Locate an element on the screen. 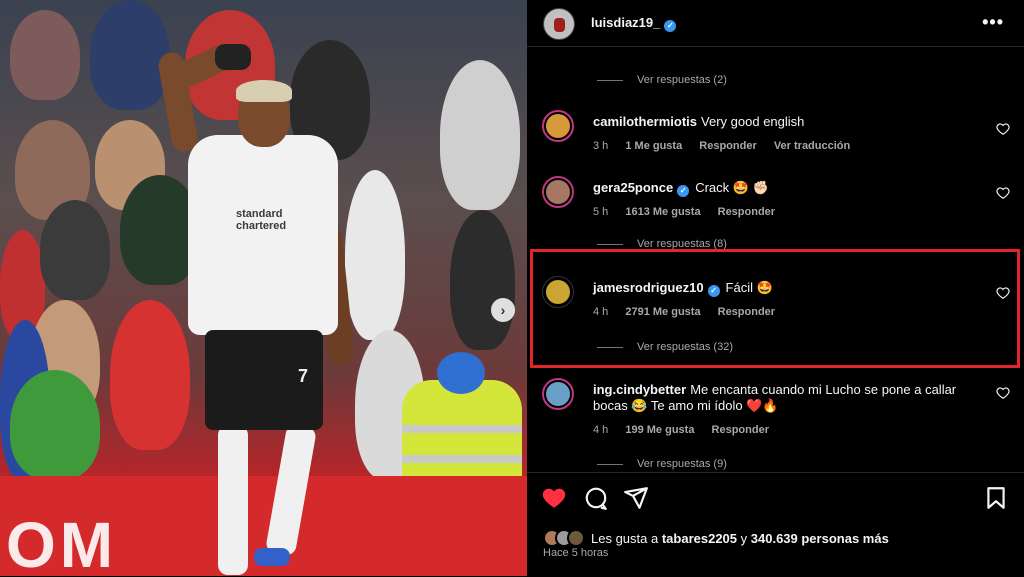 Image resolution: width=1024 pixels, height=577 pixels. player-hair is located at coordinates (264, 91).